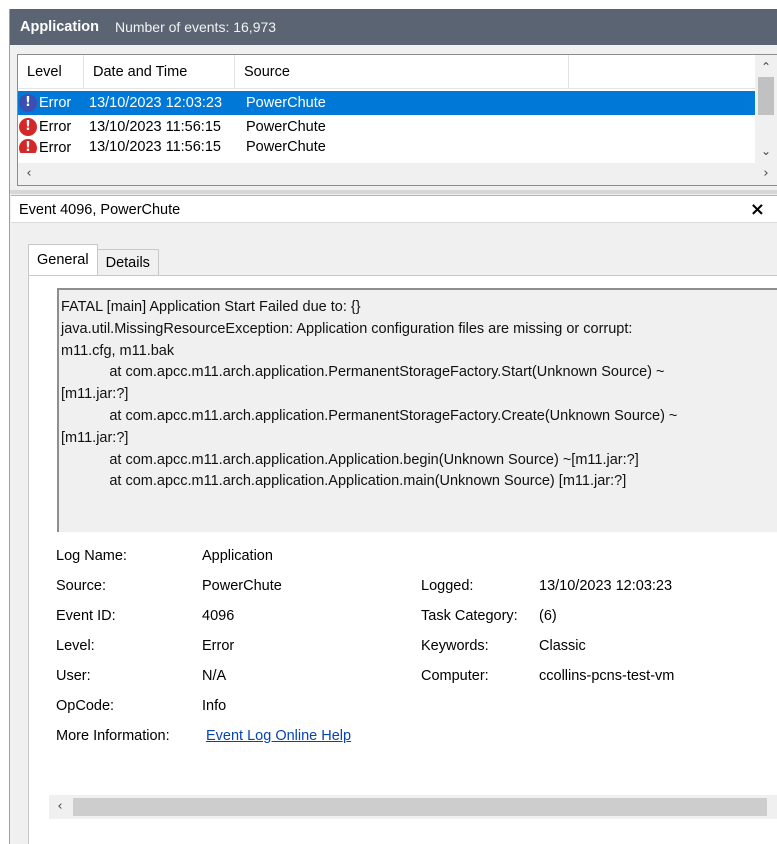 This screenshot has height=844, width=777. What do you see at coordinates (455, 646) in the screenshot?
I see `keywords-label: Keywords:` at bounding box center [455, 646].